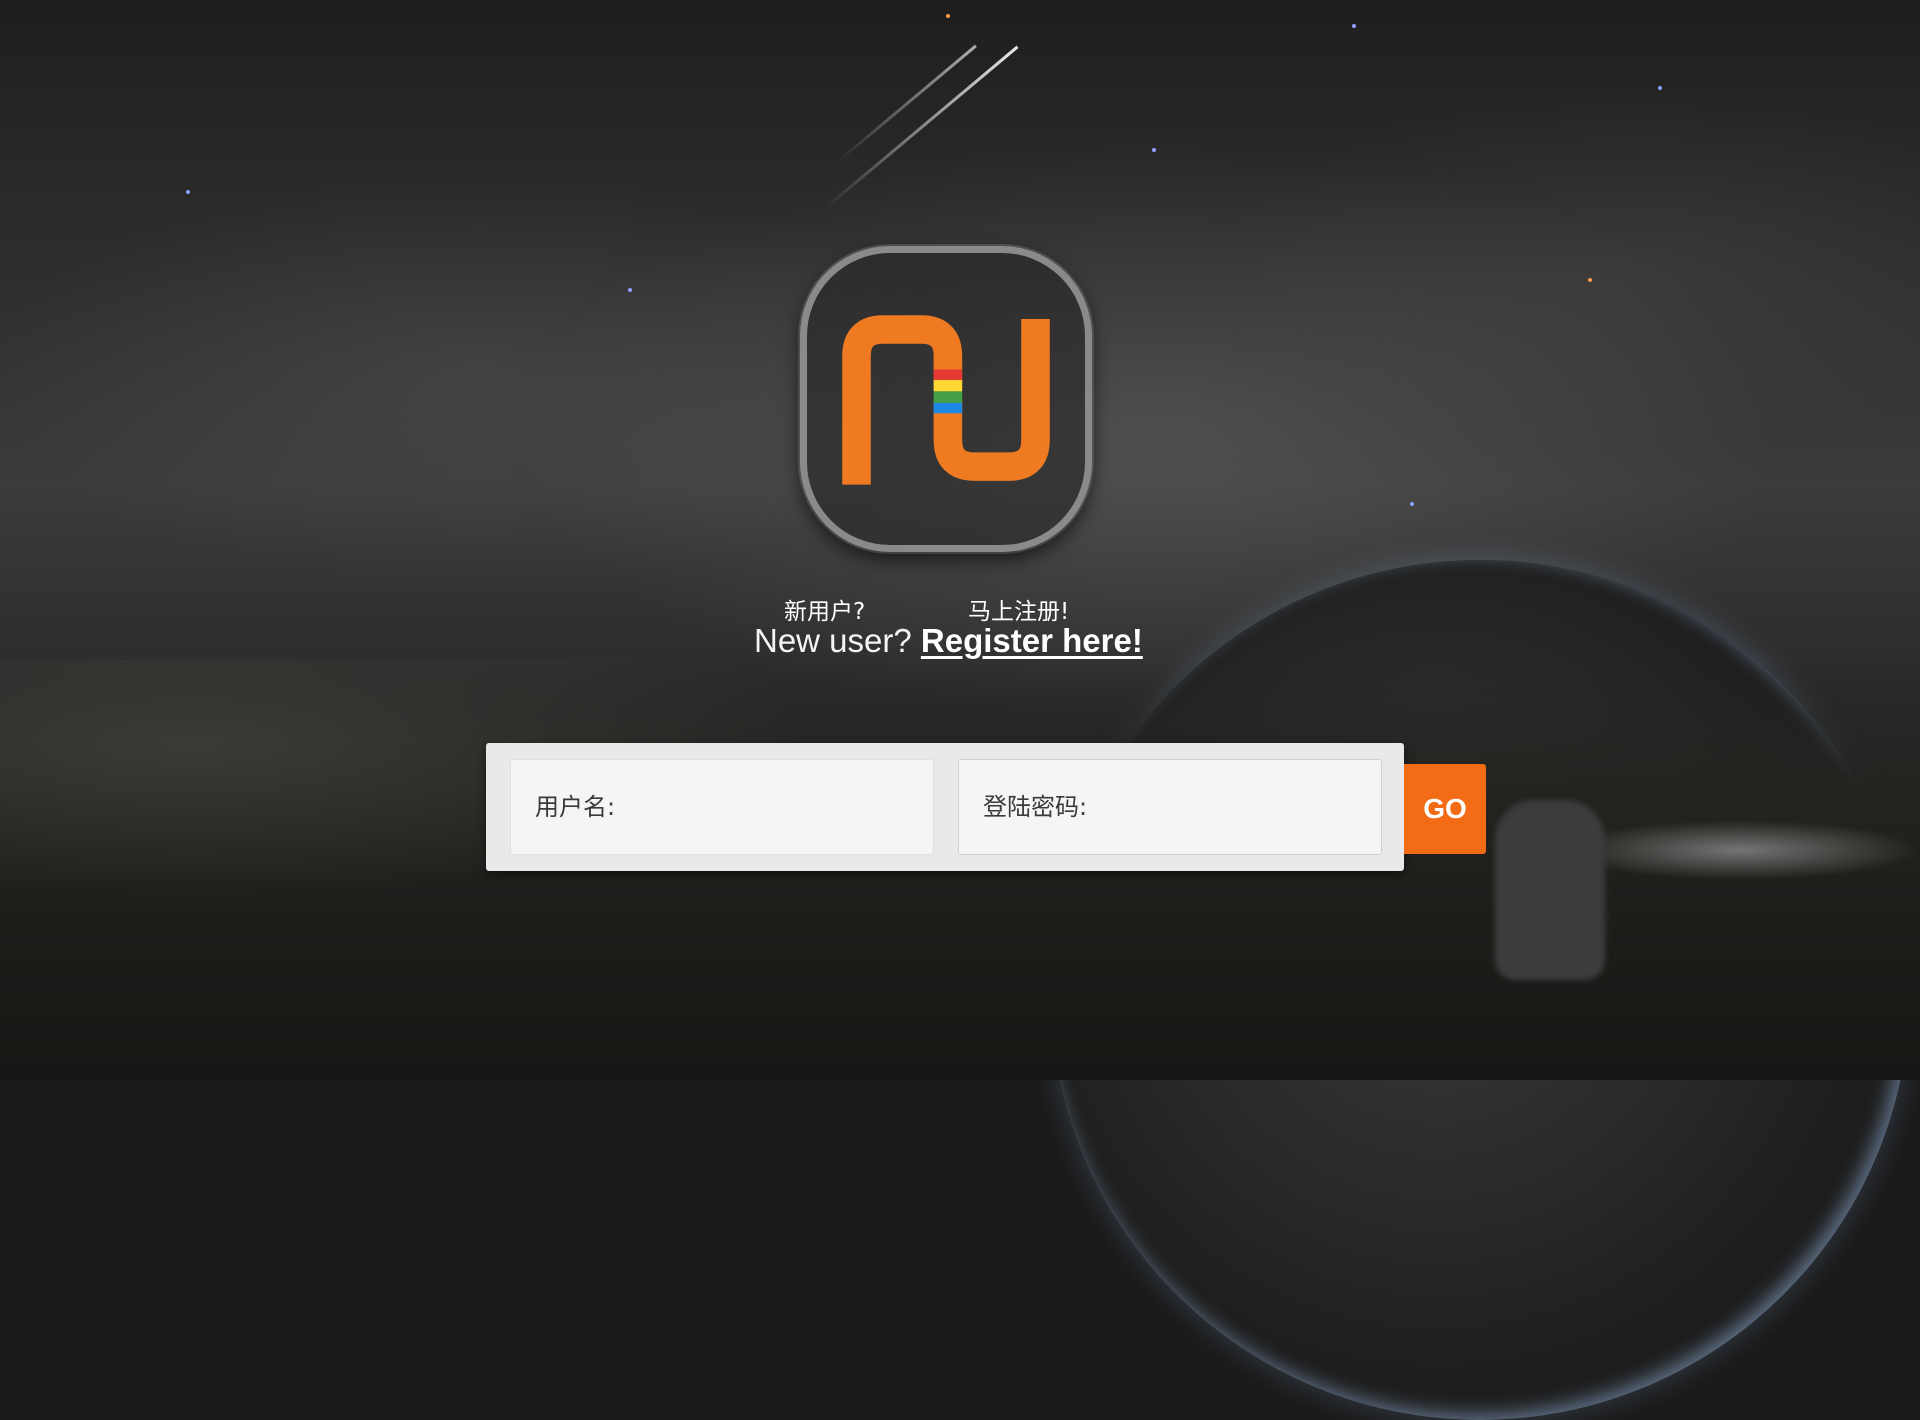  Describe the element at coordinates (1445, 809) in the screenshot. I see `go-button: GO` at that location.